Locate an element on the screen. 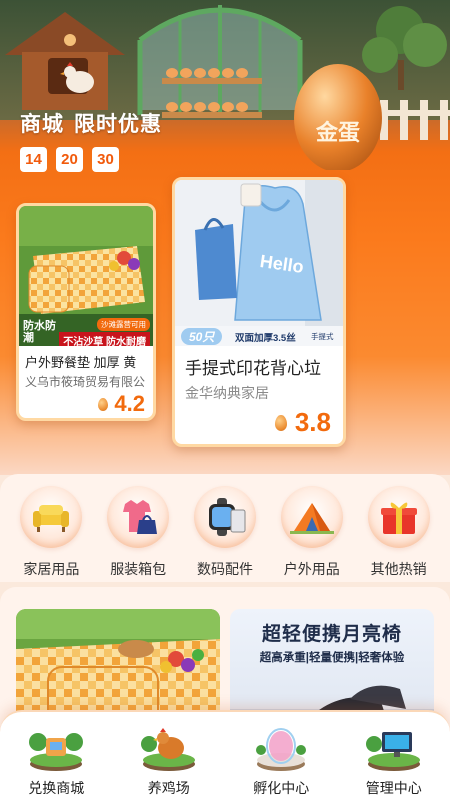  category-clothing: 服装箱包 is located at coordinates (138, 534).